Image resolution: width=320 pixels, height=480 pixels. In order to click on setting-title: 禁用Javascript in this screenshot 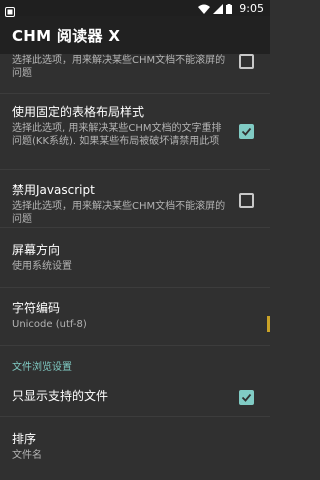, I will do `click(53, 190)`.